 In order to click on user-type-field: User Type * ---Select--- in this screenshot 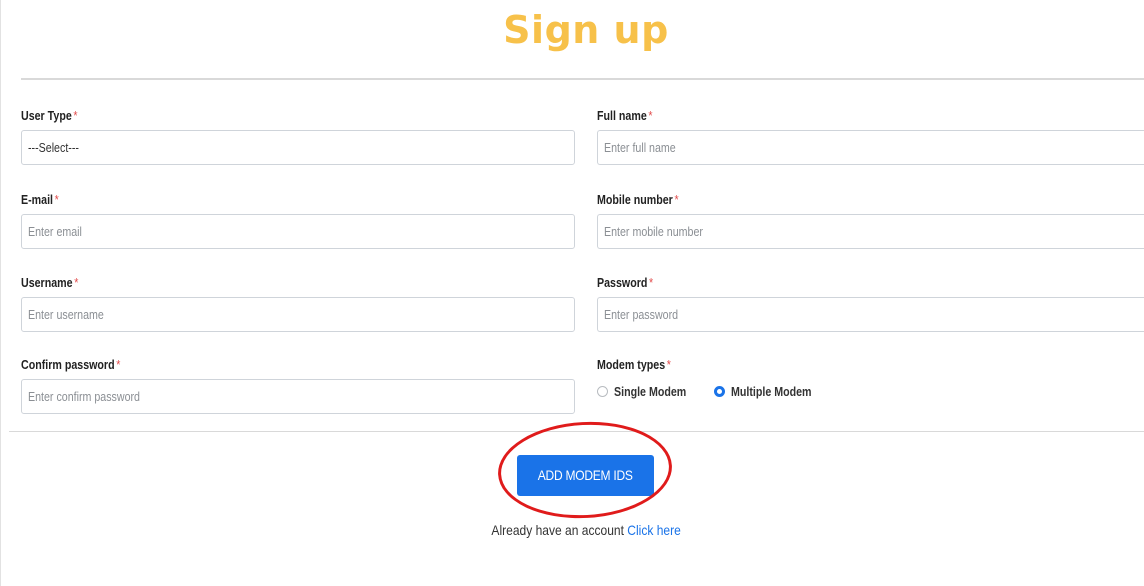, I will do `click(298, 136)`.